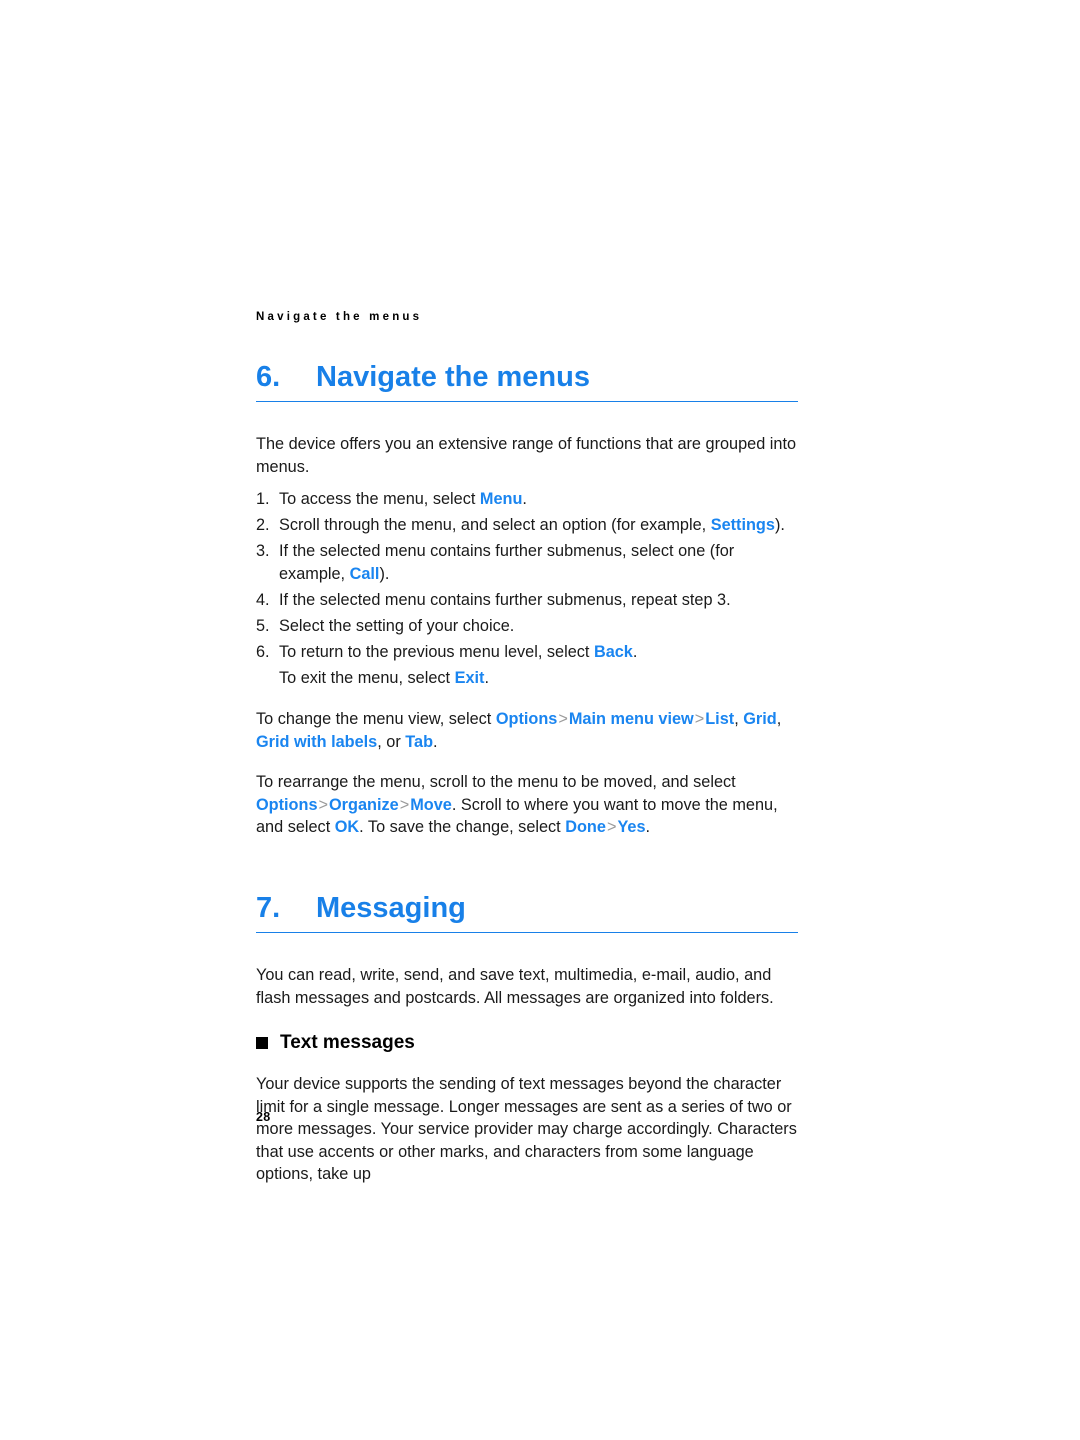 Image resolution: width=1080 pixels, height=1440 pixels. I want to click on ui-term: Tab, so click(419, 741).